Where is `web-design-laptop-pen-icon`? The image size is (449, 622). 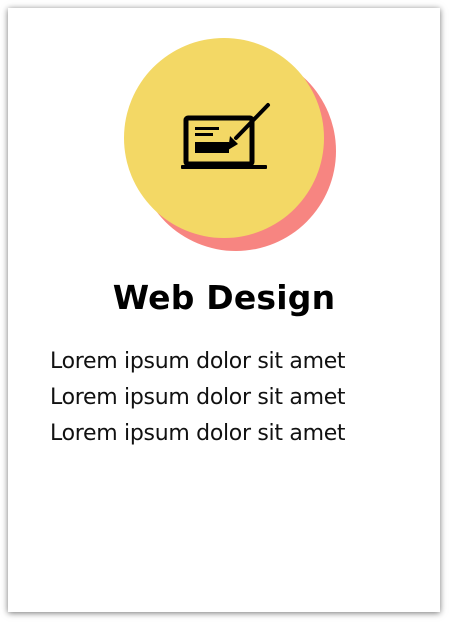
web-design-laptop-pen-icon is located at coordinates (225, 136).